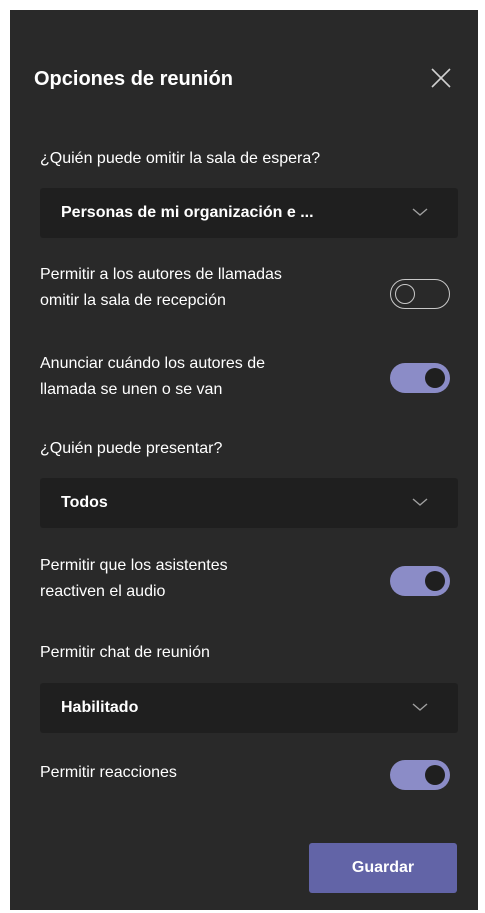  I want to click on reactions-label: Permitir reacciones, so click(108, 772).